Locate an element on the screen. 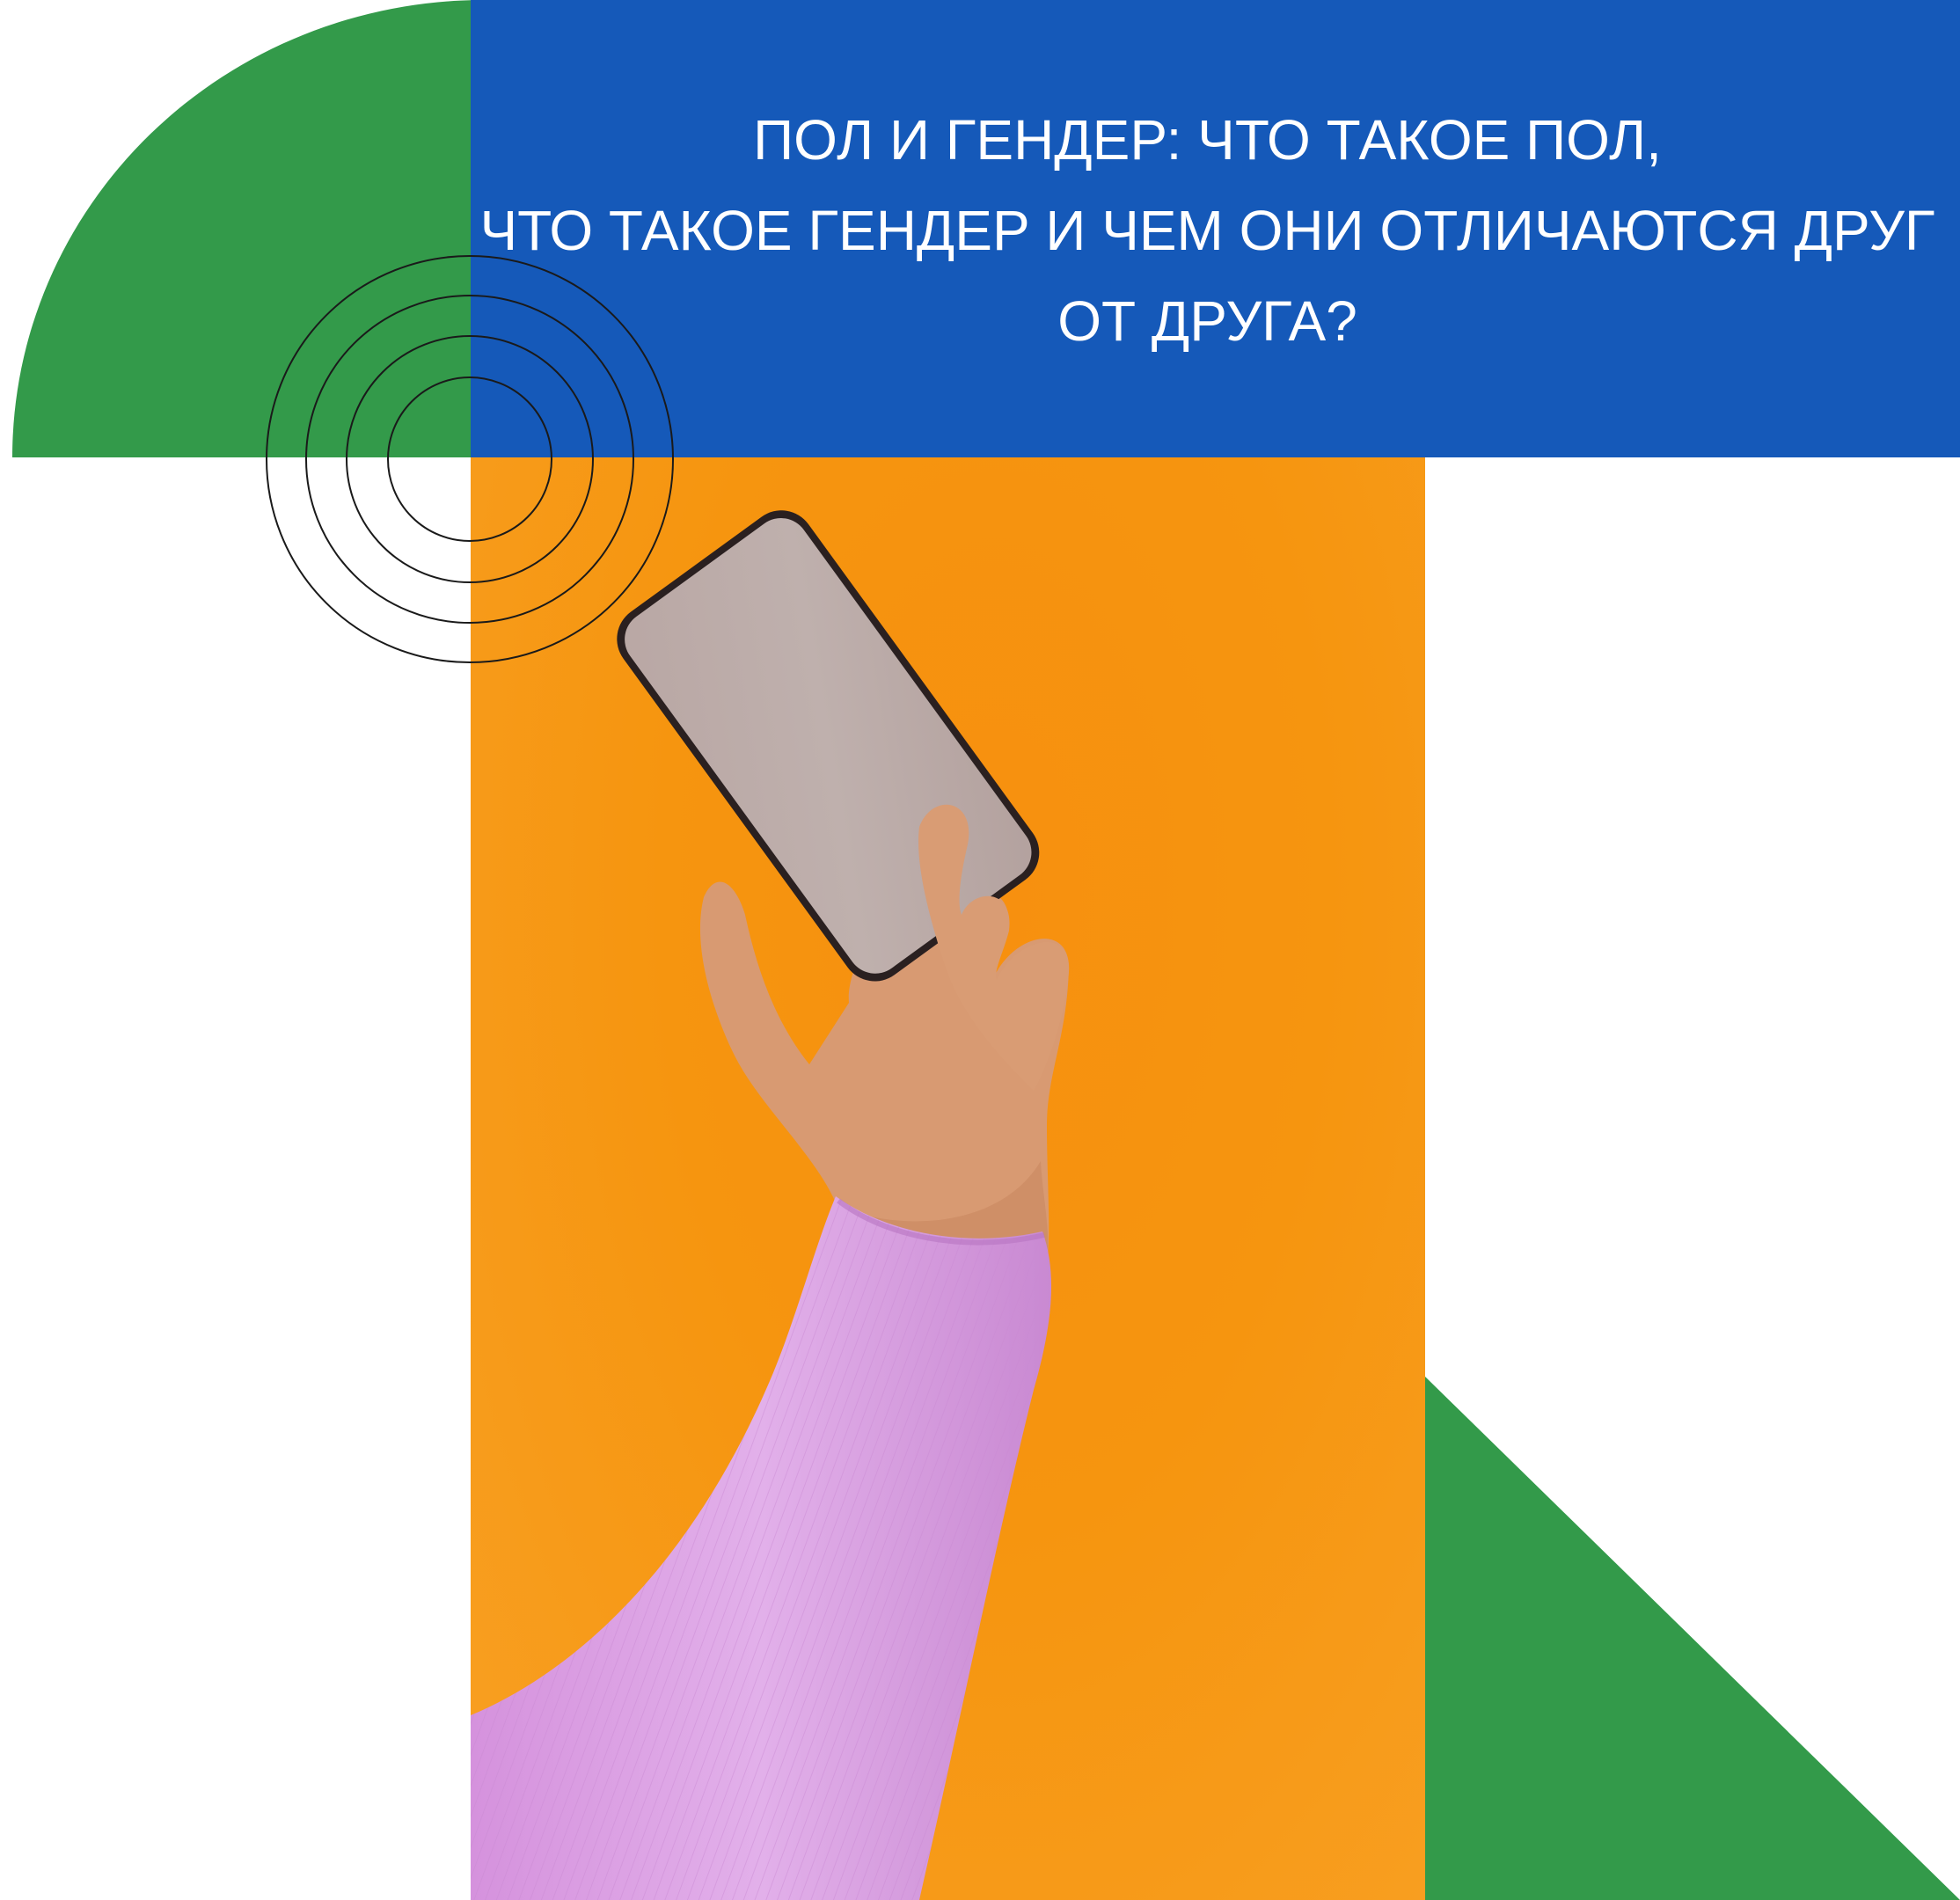 The image size is (1960, 1900). title-line-1: ПОЛ И ГЕНДЕР: ЧТО ТАКОЕ ПОЛ, is located at coordinates (1207, 140).